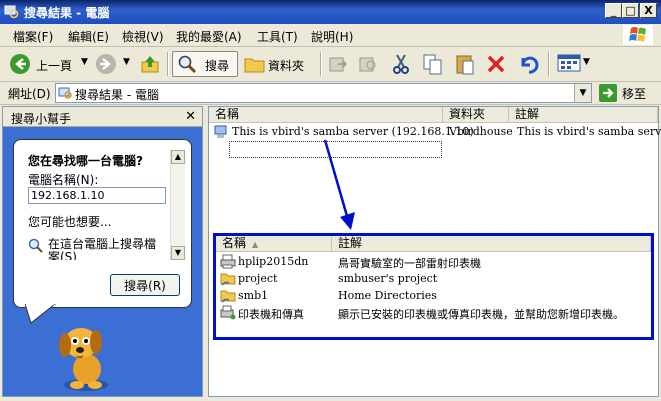 The width and height of the screenshot is (661, 401). I want to click on menu-file: 檔案(F), so click(33, 36).